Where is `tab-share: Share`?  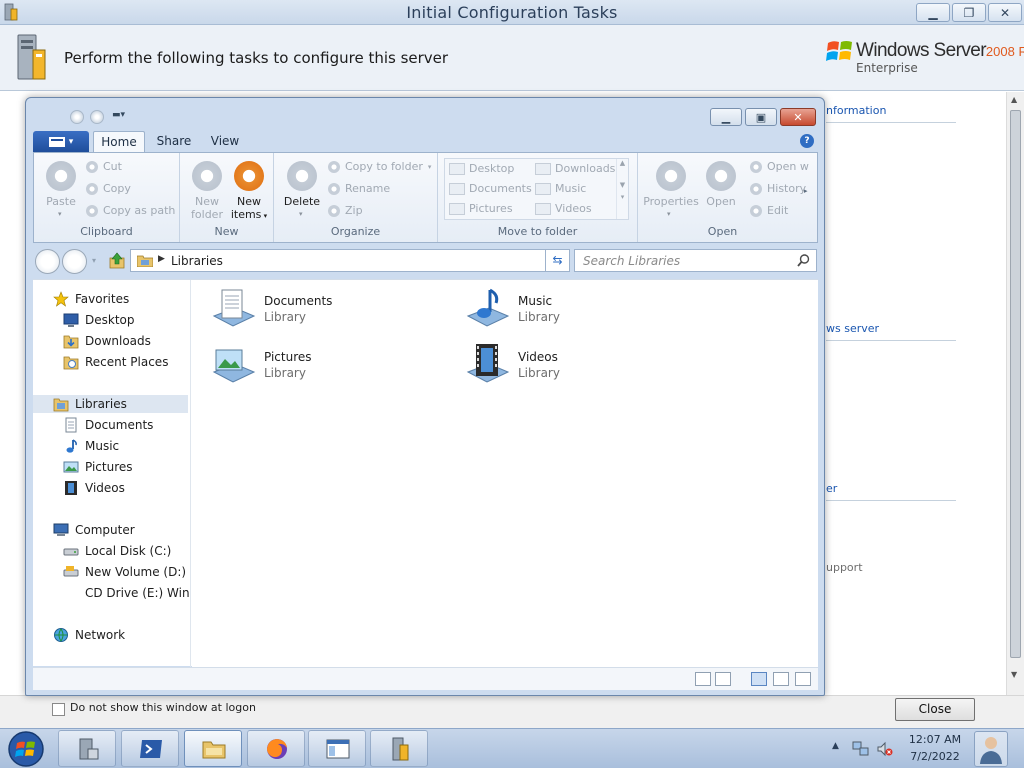
tab-share: Share is located at coordinates (174, 141).